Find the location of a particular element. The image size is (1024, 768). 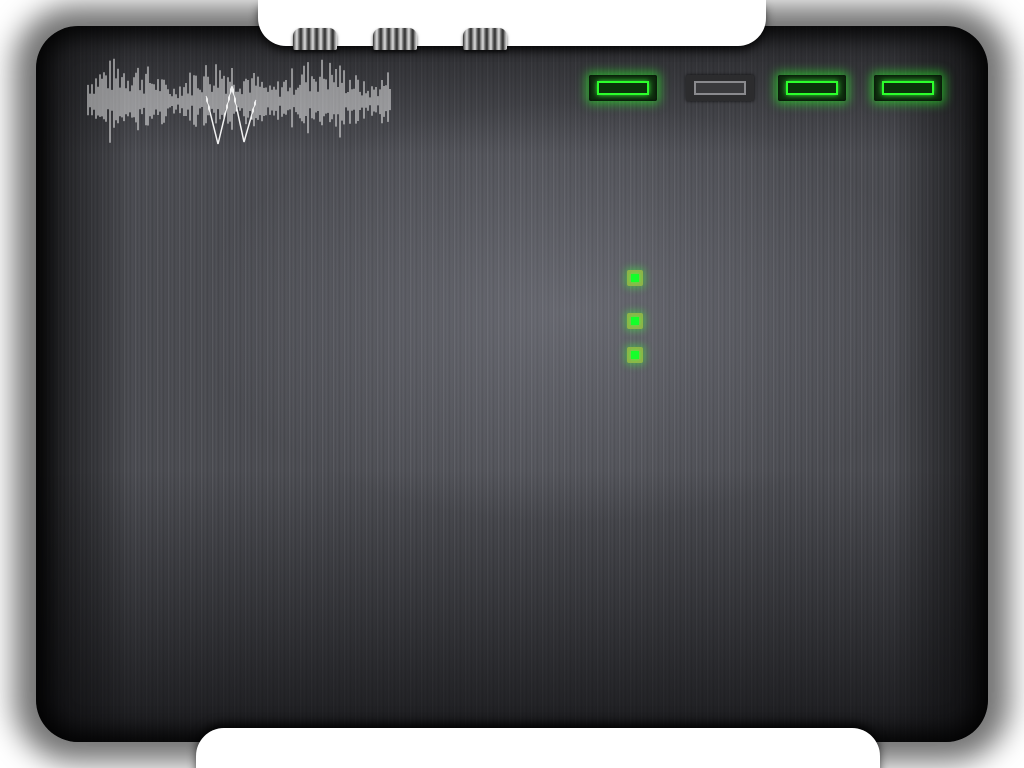

waveform-icon is located at coordinates (239, 101).